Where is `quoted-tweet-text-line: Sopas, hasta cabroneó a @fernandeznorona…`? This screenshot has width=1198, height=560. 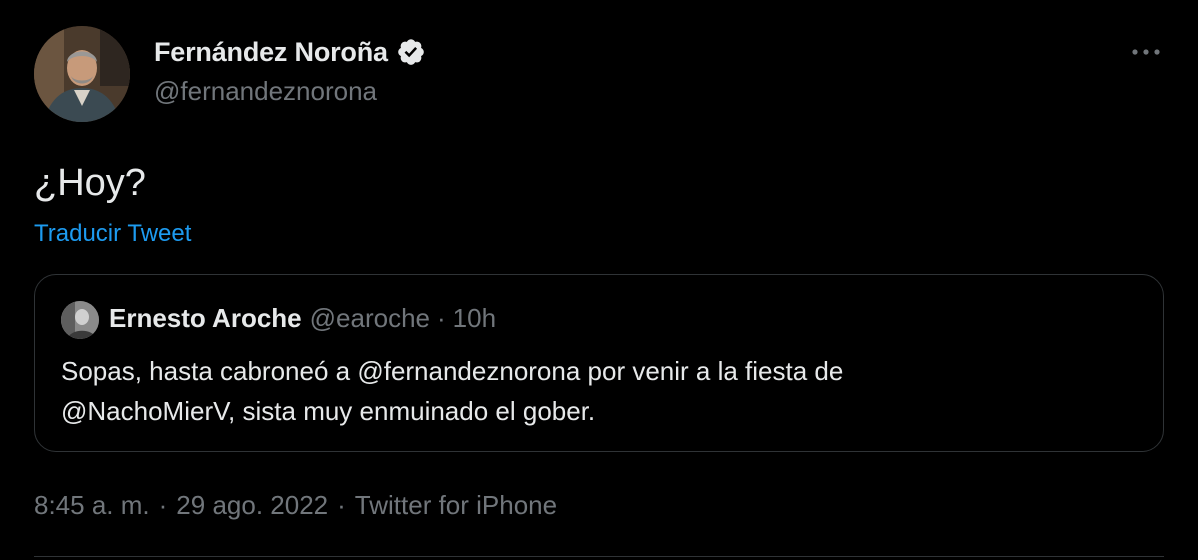 quoted-tweet-text-line: Sopas, hasta cabroneó a @fernandeznorona… is located at coordinates (452, 371).